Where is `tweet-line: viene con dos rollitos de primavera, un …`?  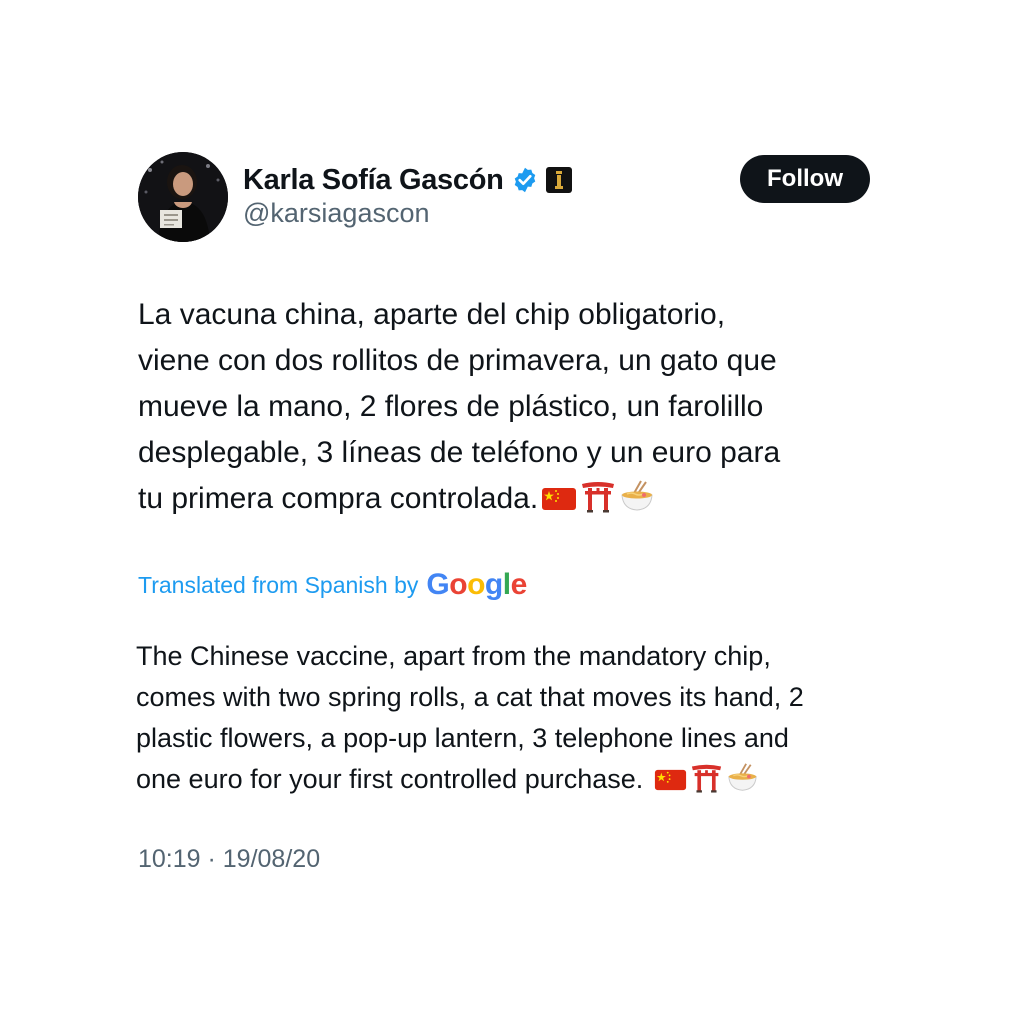 tweet-line: viene con dos rollitos de primavera, un … is located at coordinates (457, 360).